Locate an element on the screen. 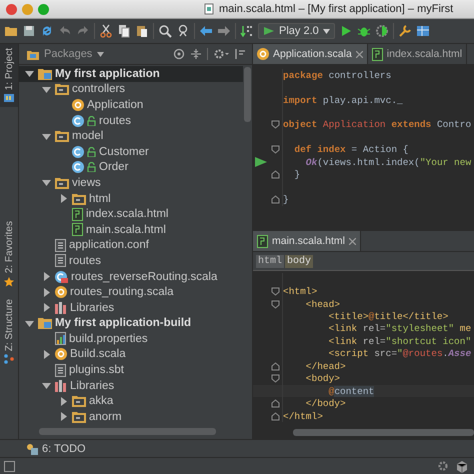 The image size is (474, 474). run-configuration-dropdown: Play 2.0 is located at coordinates (296, 31).